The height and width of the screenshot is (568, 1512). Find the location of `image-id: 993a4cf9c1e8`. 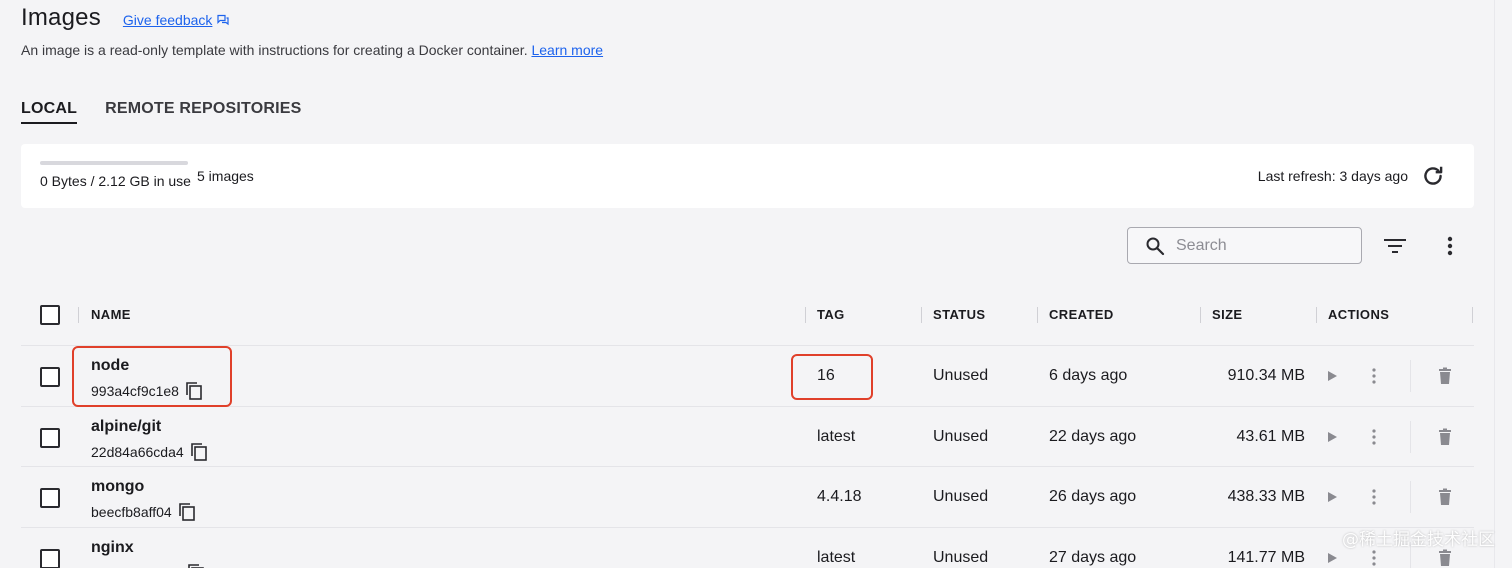

image-id: 993a4cf9c1e8 is located at coordinates (147, 391).